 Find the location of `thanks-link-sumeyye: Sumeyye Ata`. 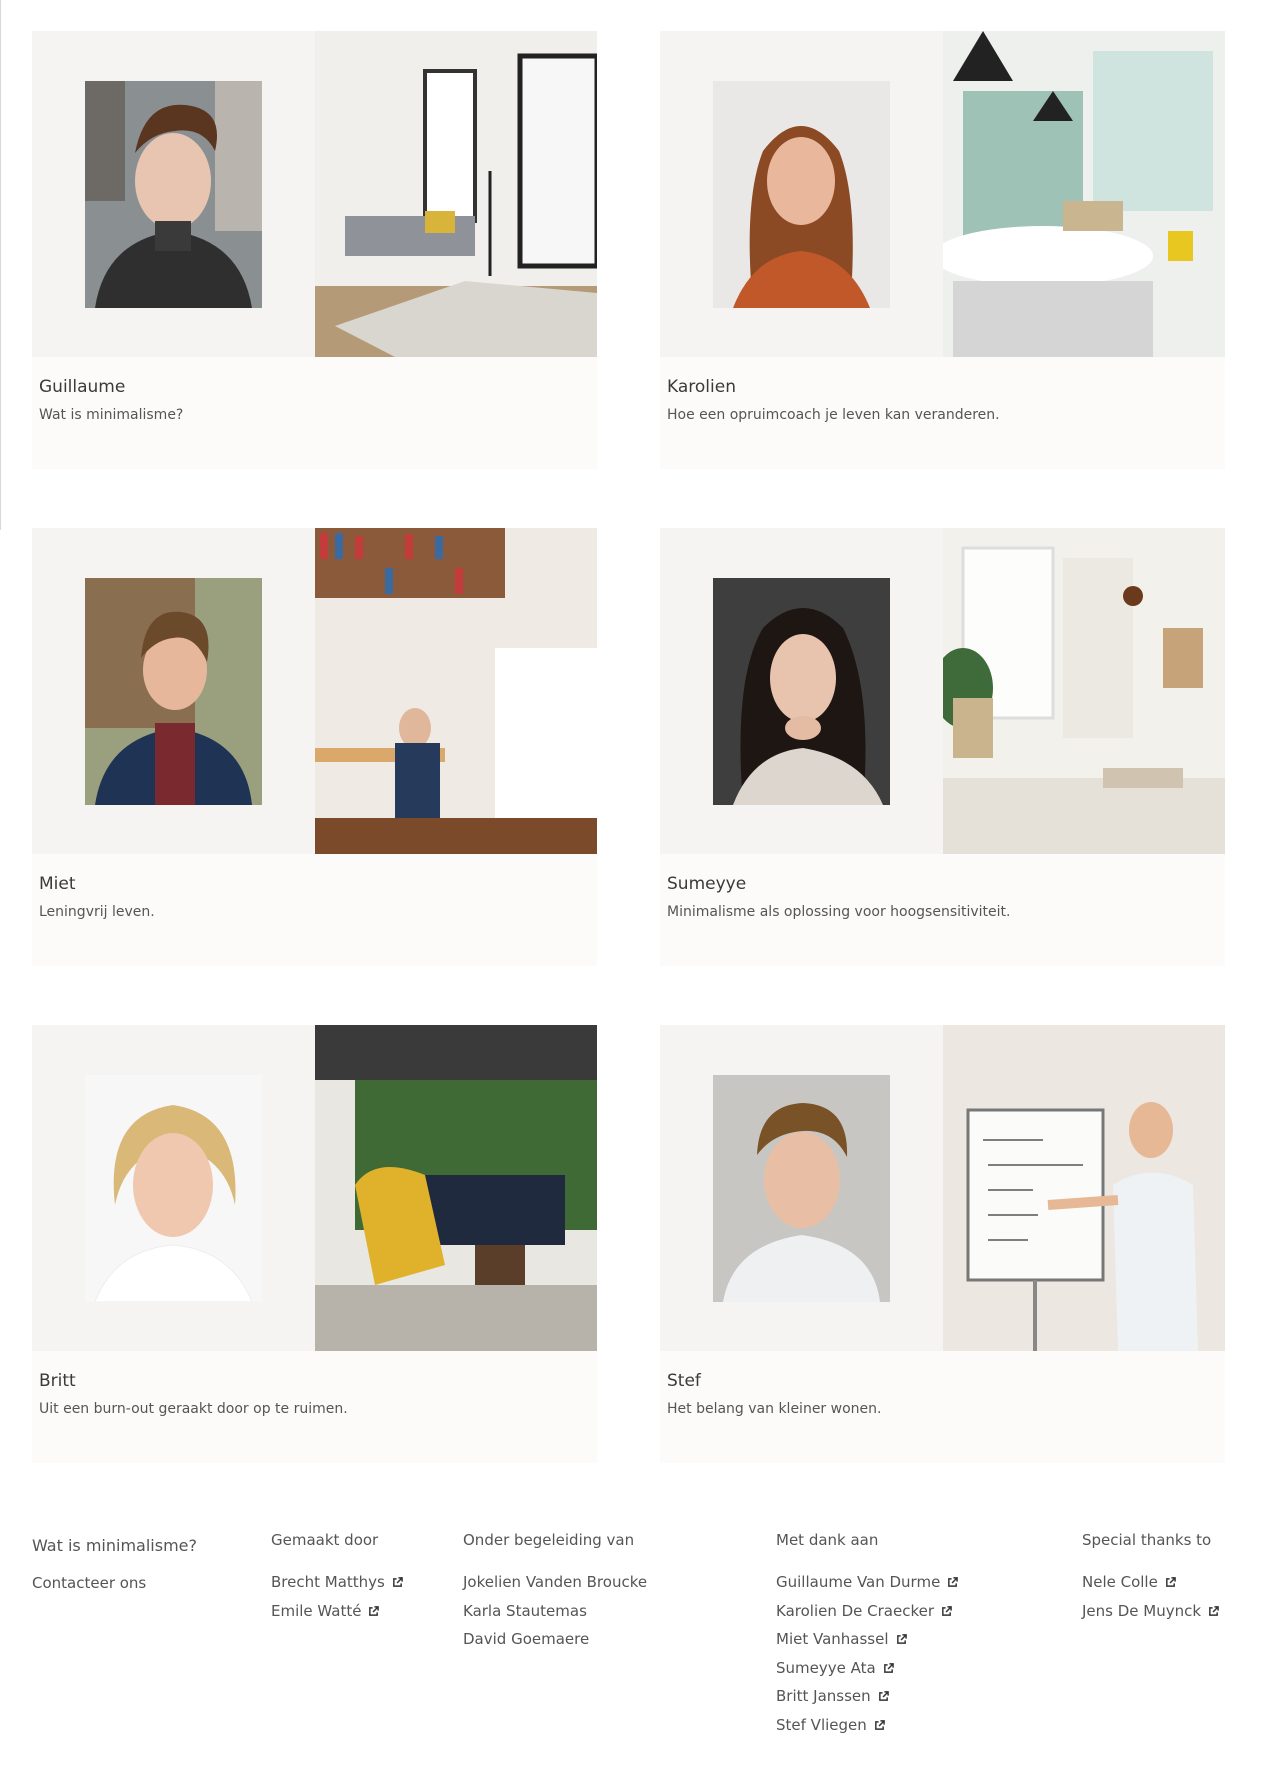

thanks-link-sumeyye: Sumeyye Ata is located at coordinates (826, 1668).